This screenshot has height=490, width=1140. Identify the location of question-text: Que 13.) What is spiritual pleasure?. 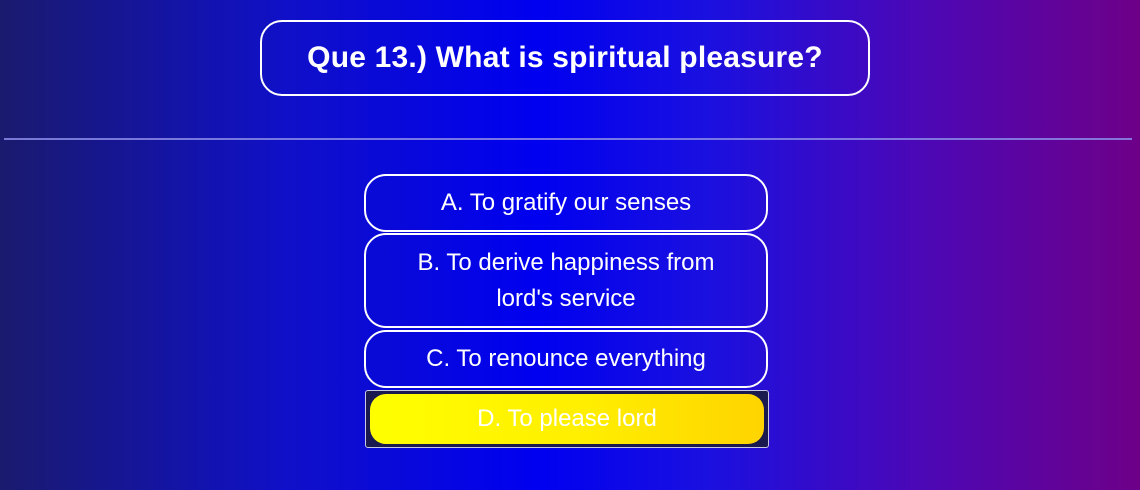
(565, 57).